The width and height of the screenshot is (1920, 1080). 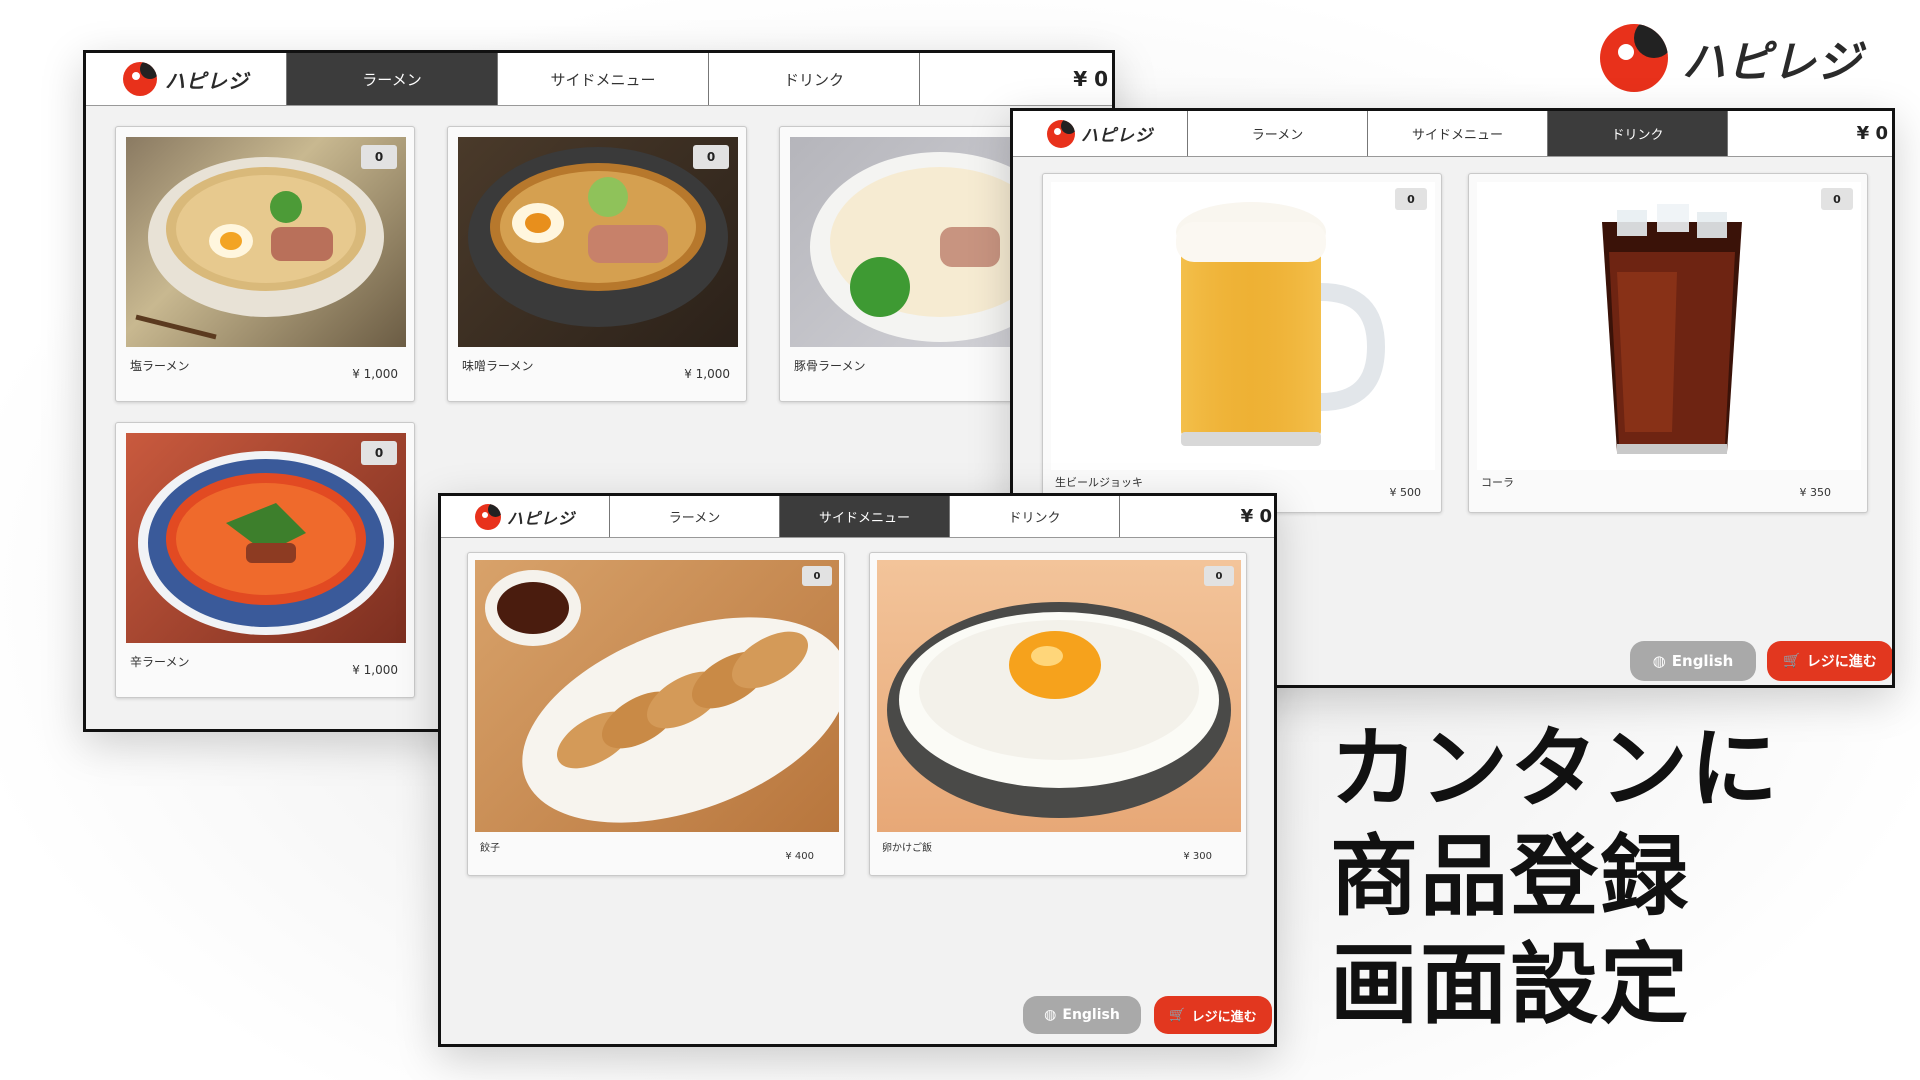 What do you see at coordinates (1197, 856) in the screenshot?
I see `item-price: ¥ 300` at bounding box center [1197, 856].